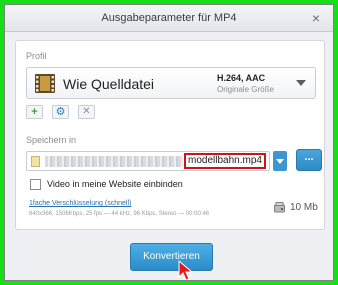 This screenshot has height=285, width=338. What do you see at coordinates (241, 78) in the screenshot?
I see `profile-codec: H.264, AAC` at bounding box center [241, 78].